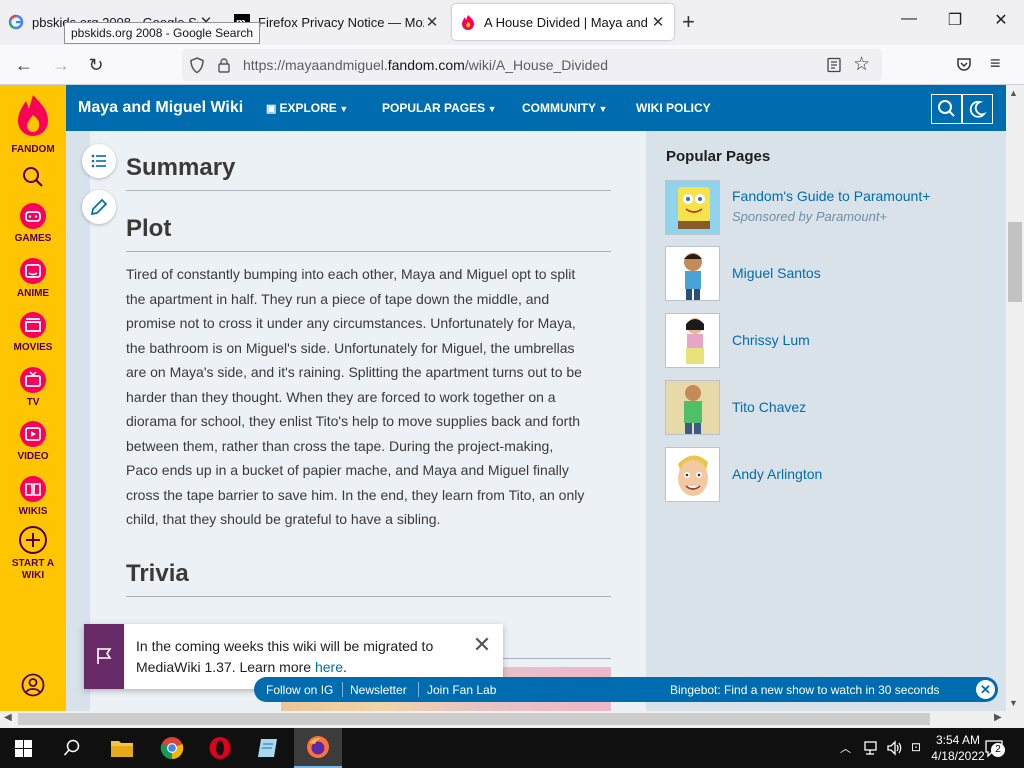 This screenshot has height=768, width=1024. Describe the element at coordinates (825, 273) in the screenshot. I see `popular-page-item: Miguel Santos` at that location.